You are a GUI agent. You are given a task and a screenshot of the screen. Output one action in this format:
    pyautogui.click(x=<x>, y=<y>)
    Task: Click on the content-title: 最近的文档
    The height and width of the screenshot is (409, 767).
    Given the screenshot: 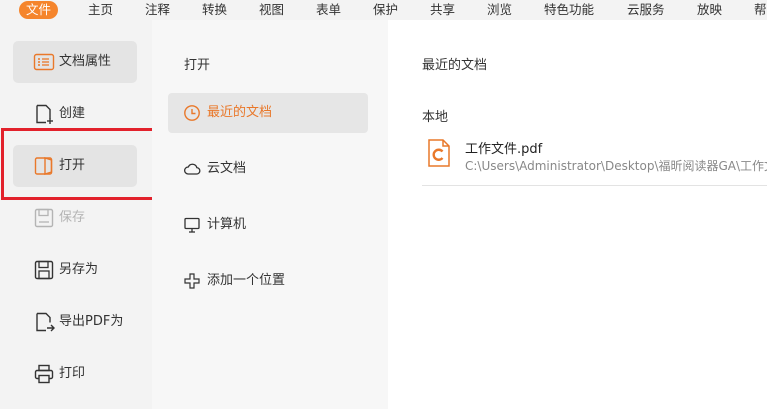 What is the action you would take?
    pyautogui.click(x=455, y=65)
    